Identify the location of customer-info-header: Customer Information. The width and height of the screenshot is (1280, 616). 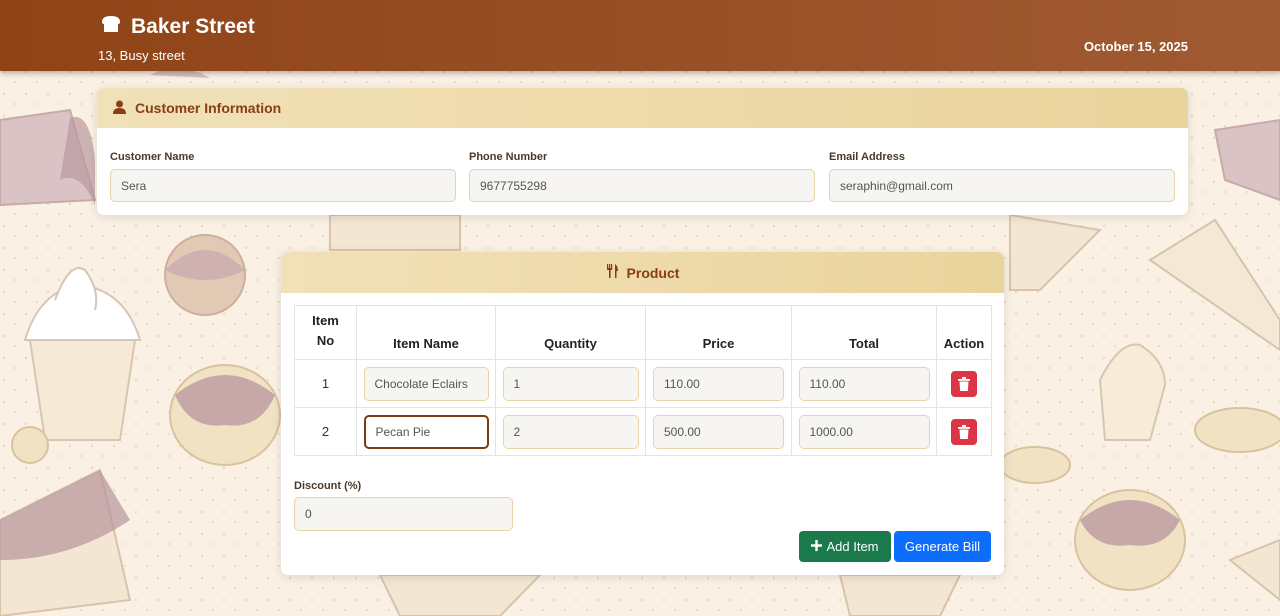
(642, 108).